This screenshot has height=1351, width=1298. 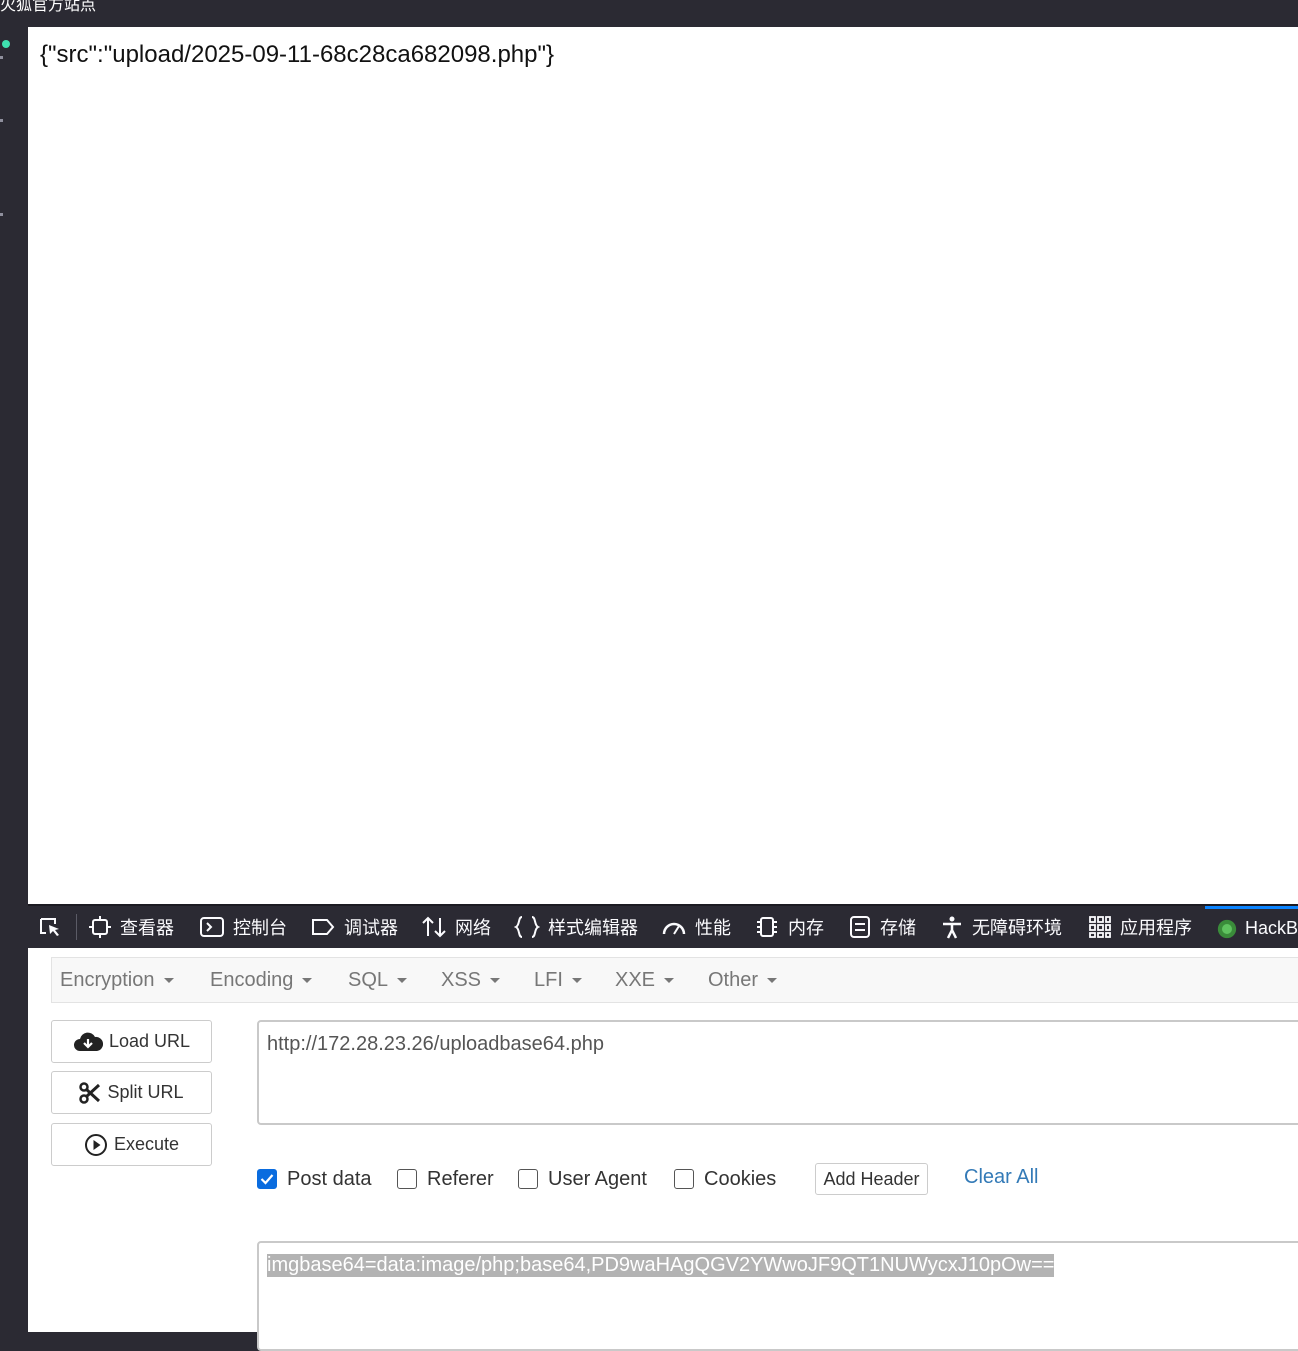 I want to click on url-input: http://172.28.23.26/uploadbase64.php, so click(x=777, y=1072).